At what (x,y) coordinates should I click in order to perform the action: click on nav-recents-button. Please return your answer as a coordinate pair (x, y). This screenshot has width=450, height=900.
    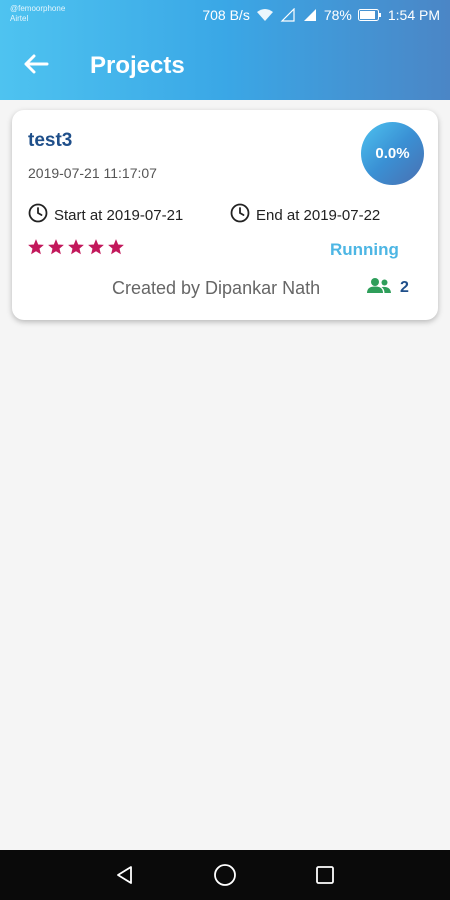
    Looking at the image, I should click on (325, 875).